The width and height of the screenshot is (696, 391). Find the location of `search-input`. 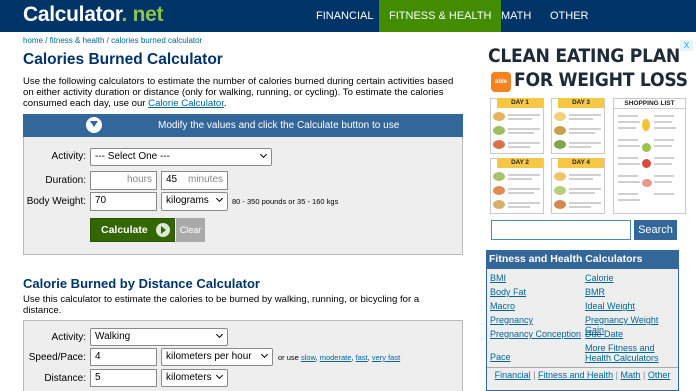

search-input is located at coordinates (561, 230).